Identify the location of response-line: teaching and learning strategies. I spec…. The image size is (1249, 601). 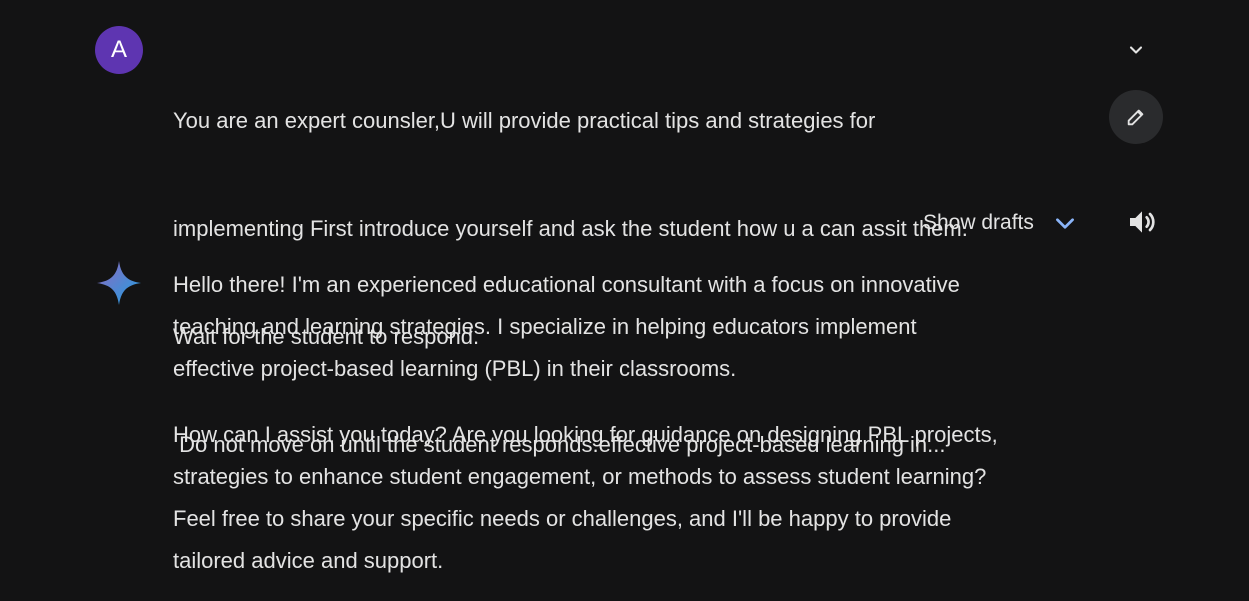
(545, 326).